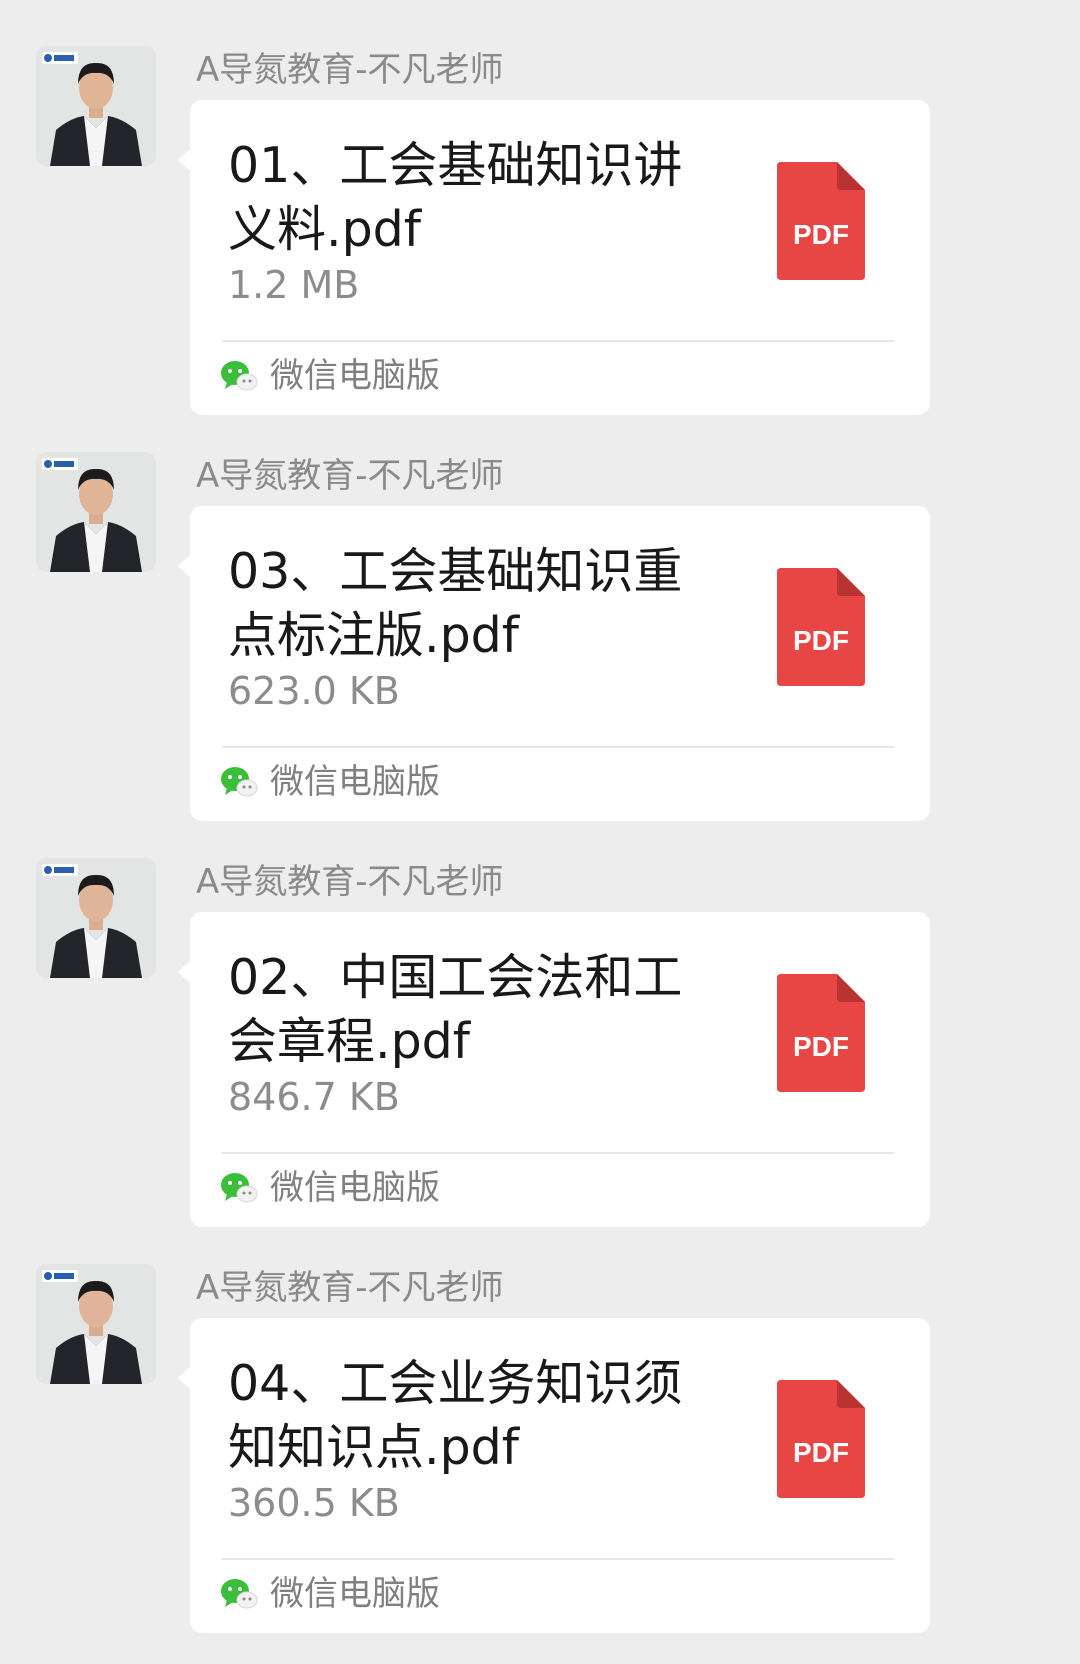 The width and height of the screenshot is (1080, 1664). I want to click on file-size: 623.0 KB, so click(314, 691).